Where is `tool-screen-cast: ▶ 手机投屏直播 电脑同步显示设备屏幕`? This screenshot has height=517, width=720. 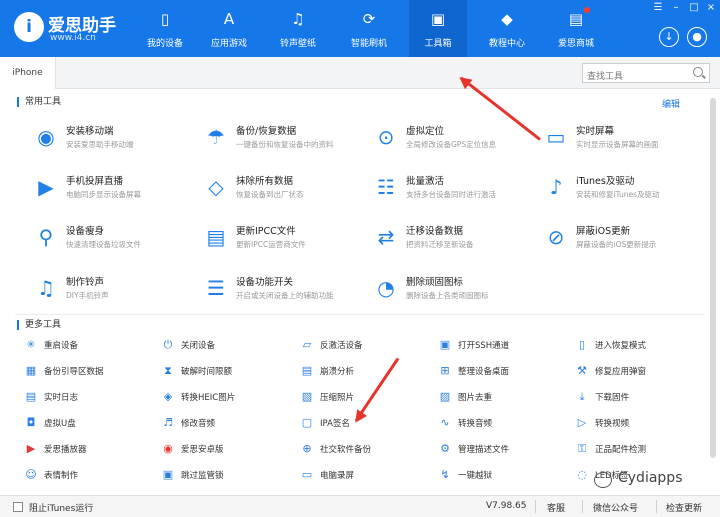
tool-screen-cast: ▶ 手机投屏直播 电脑同步显示设备屏幕 is located at coordinates (111, 189).